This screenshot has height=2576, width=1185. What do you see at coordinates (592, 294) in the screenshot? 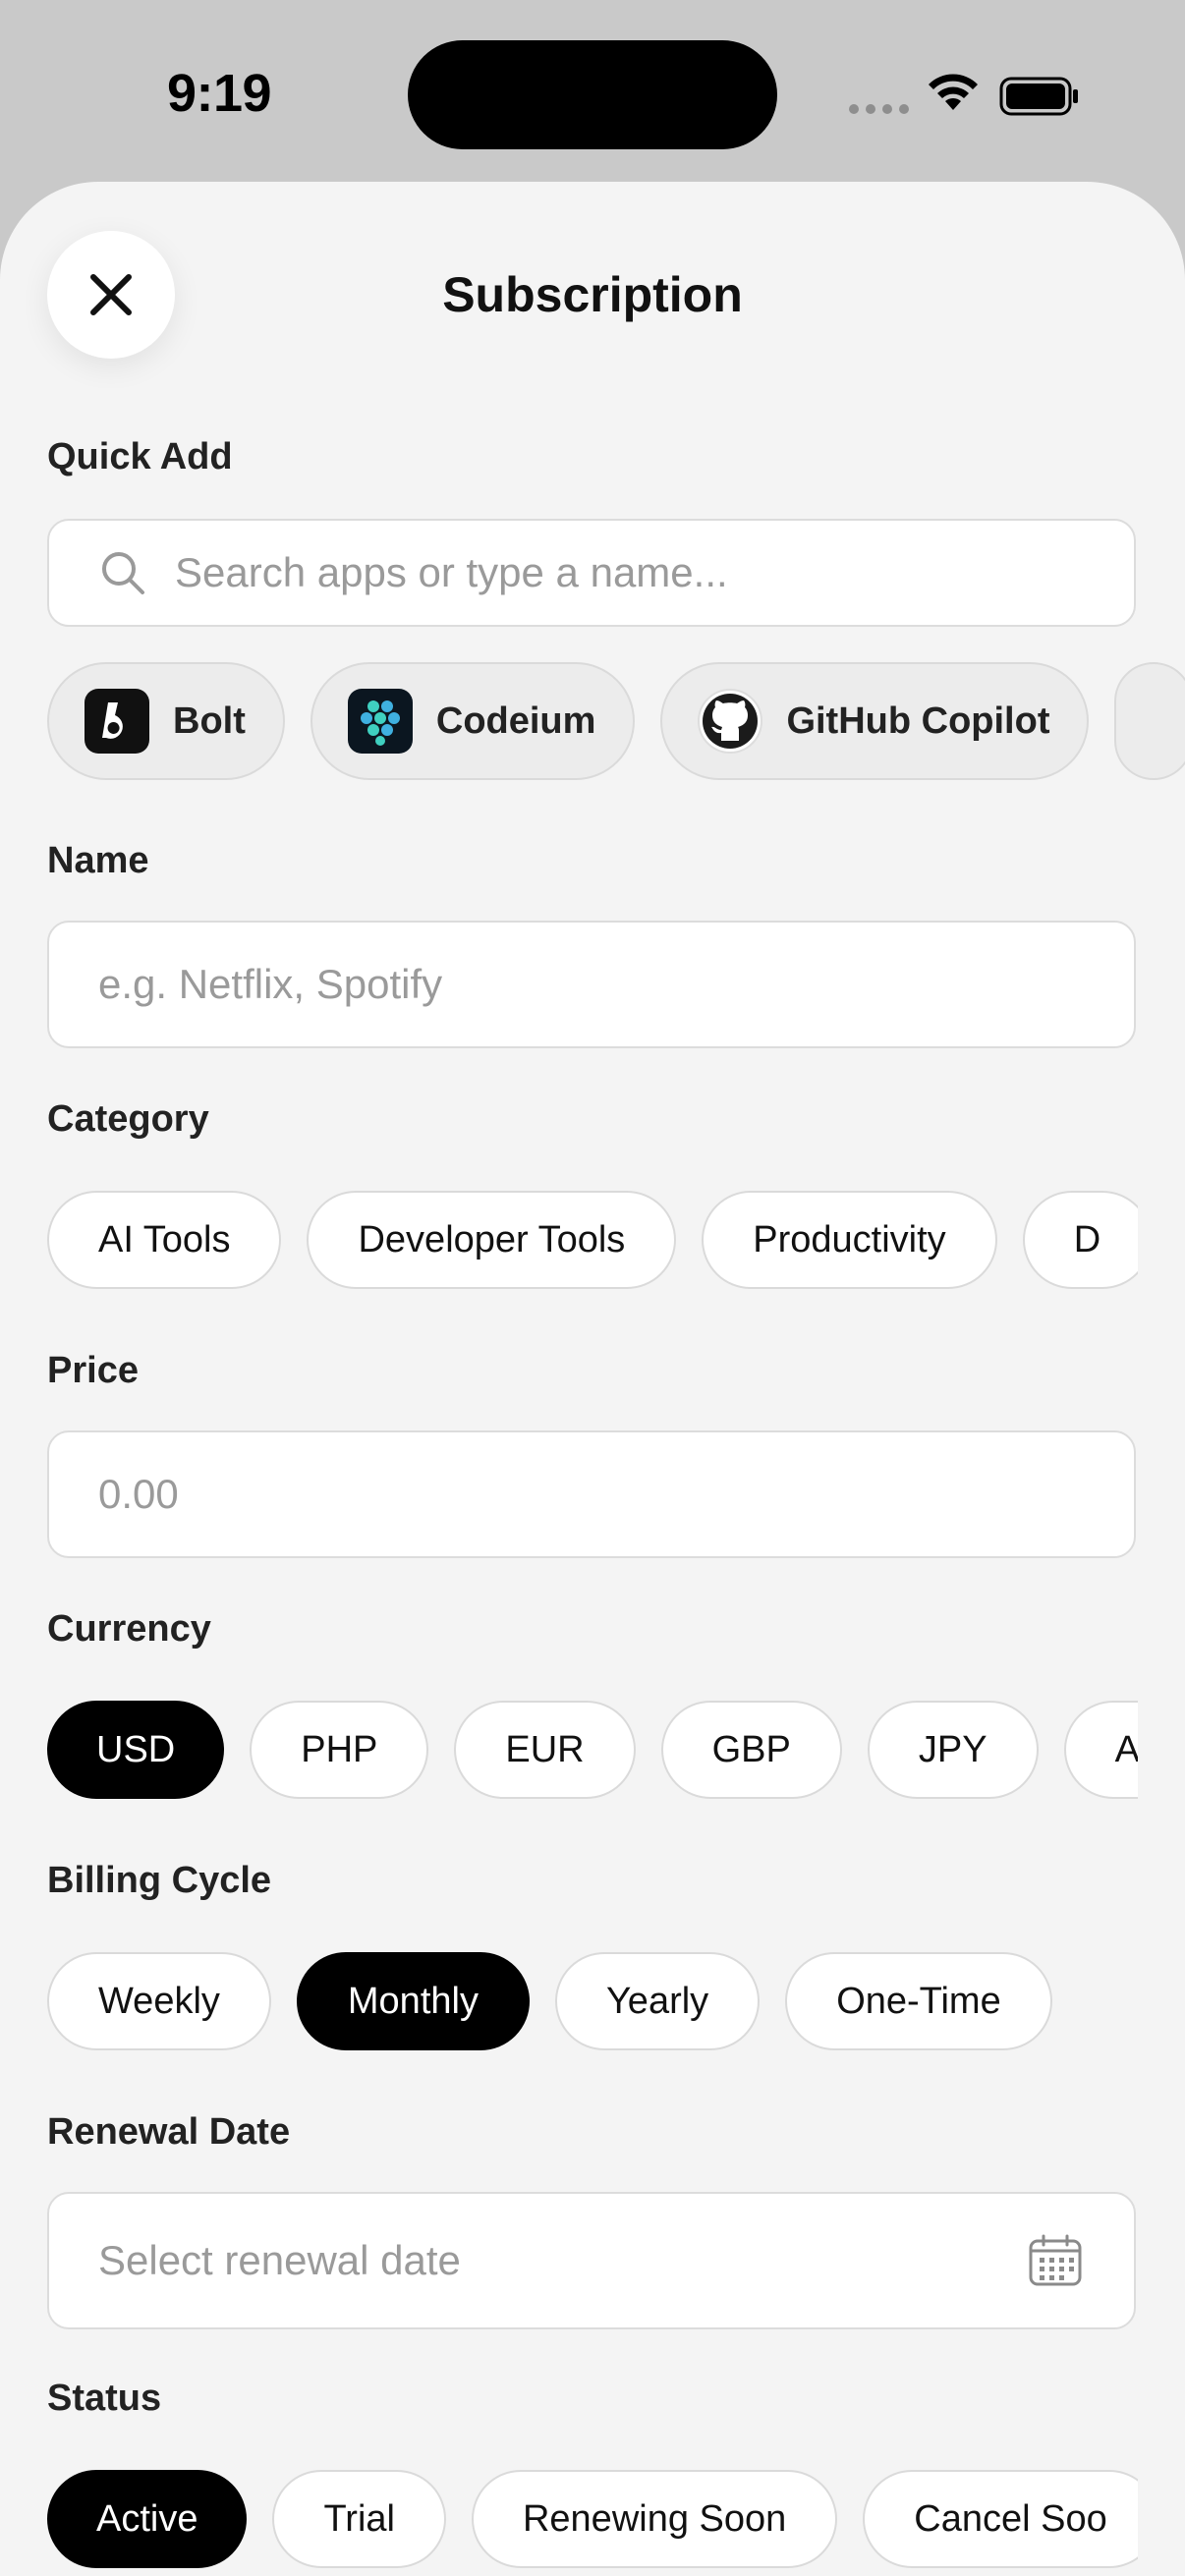
I see `page-title: Subscription` at bounding box center [592, 294].